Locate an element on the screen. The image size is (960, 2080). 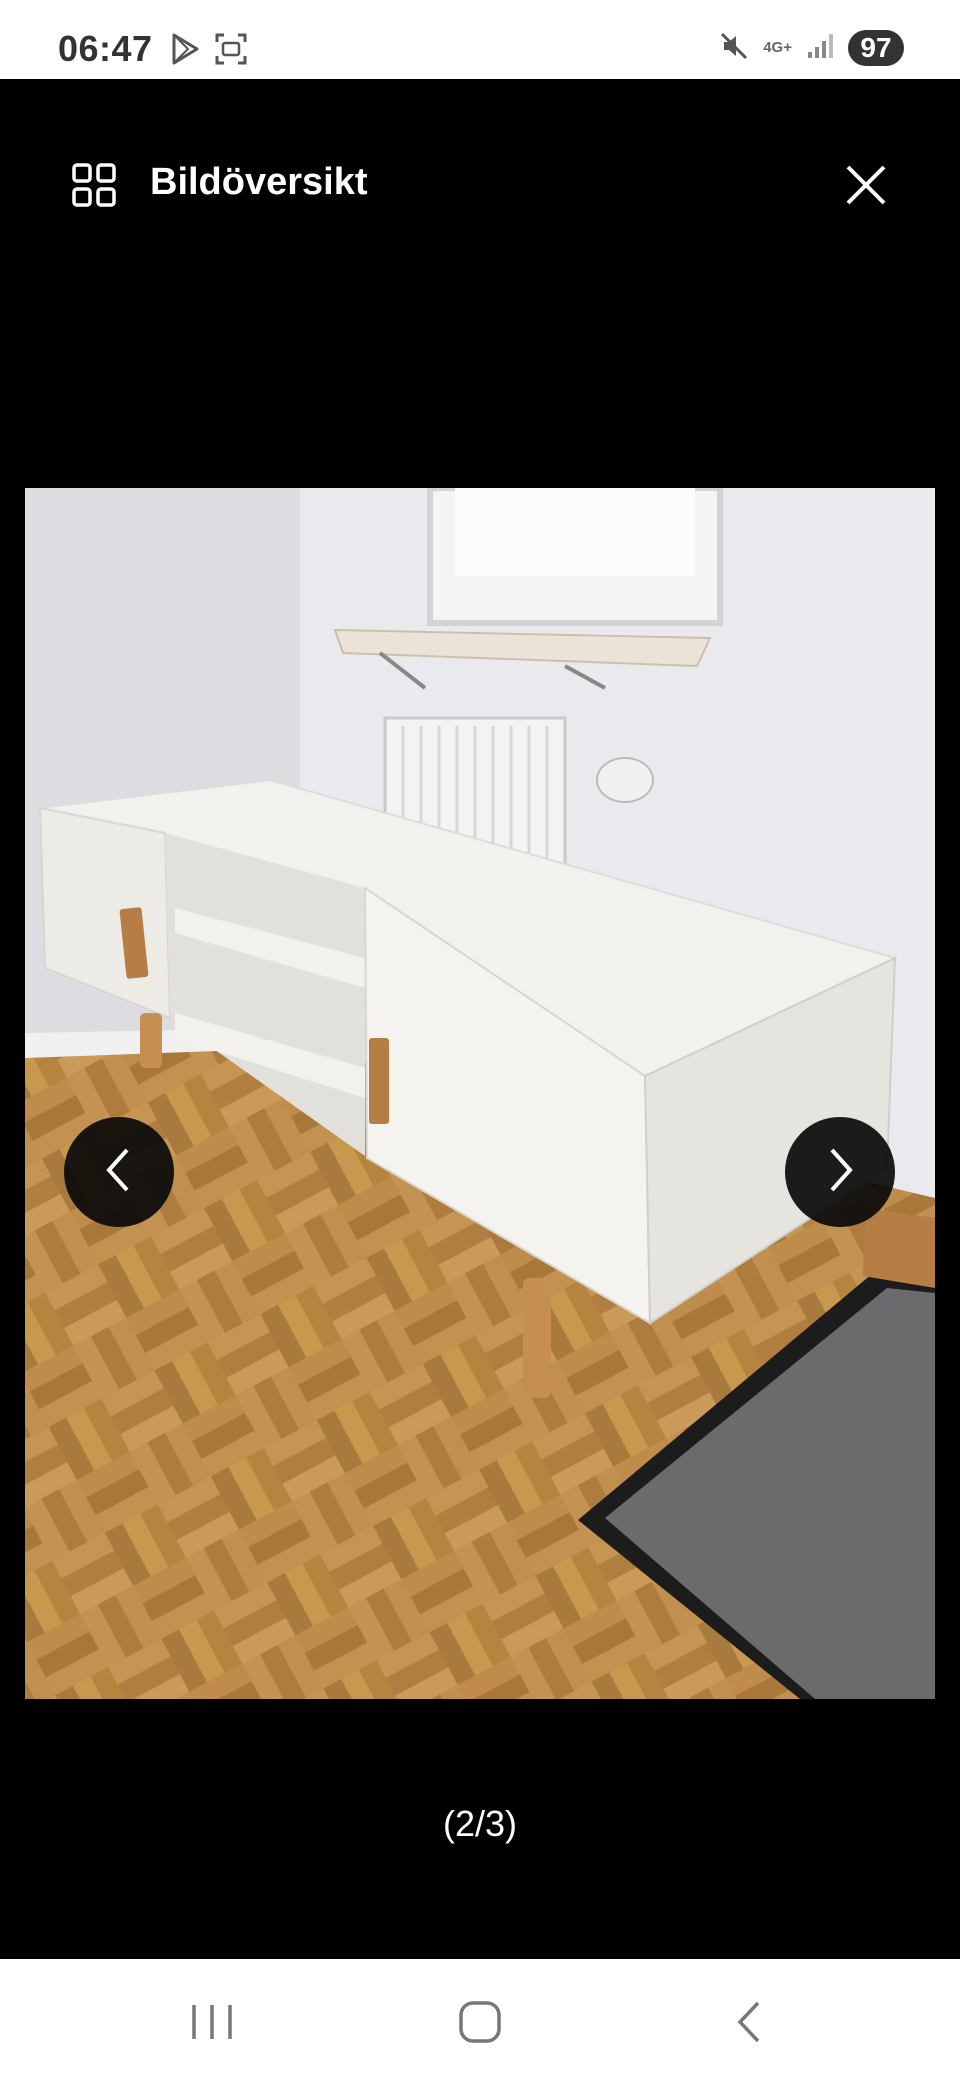
recent-apps-icon is located at coordinates (212, 2022).